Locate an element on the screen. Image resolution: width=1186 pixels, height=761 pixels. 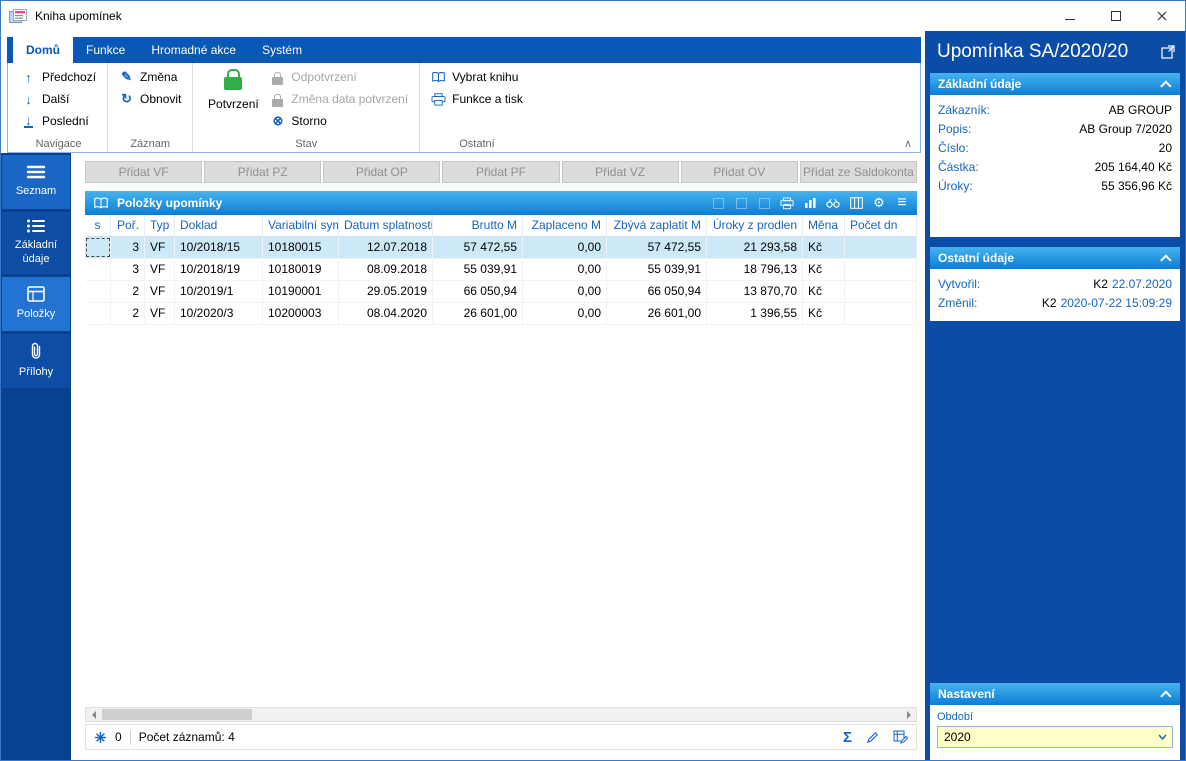
column-header-uroky-z-prodleni: Úroky z prodlen is located at coordinates (755, 225).